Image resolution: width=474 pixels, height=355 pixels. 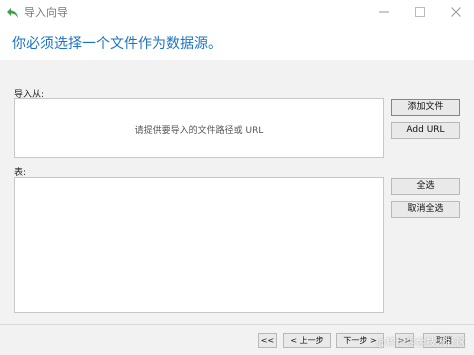 What do you see at coordinates (267, 340) in the screenshot?
I see `first-step-button: <<` at bounding box center [267, 340].